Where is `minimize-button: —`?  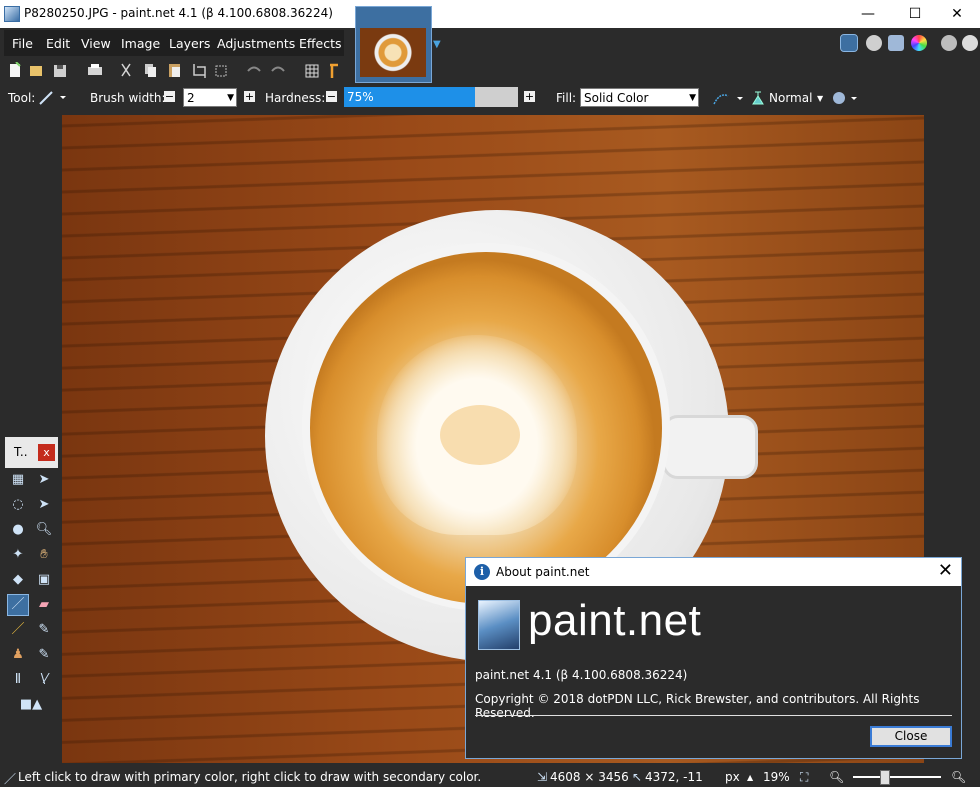 minimize-button: — is located at coordinates (868, 14).